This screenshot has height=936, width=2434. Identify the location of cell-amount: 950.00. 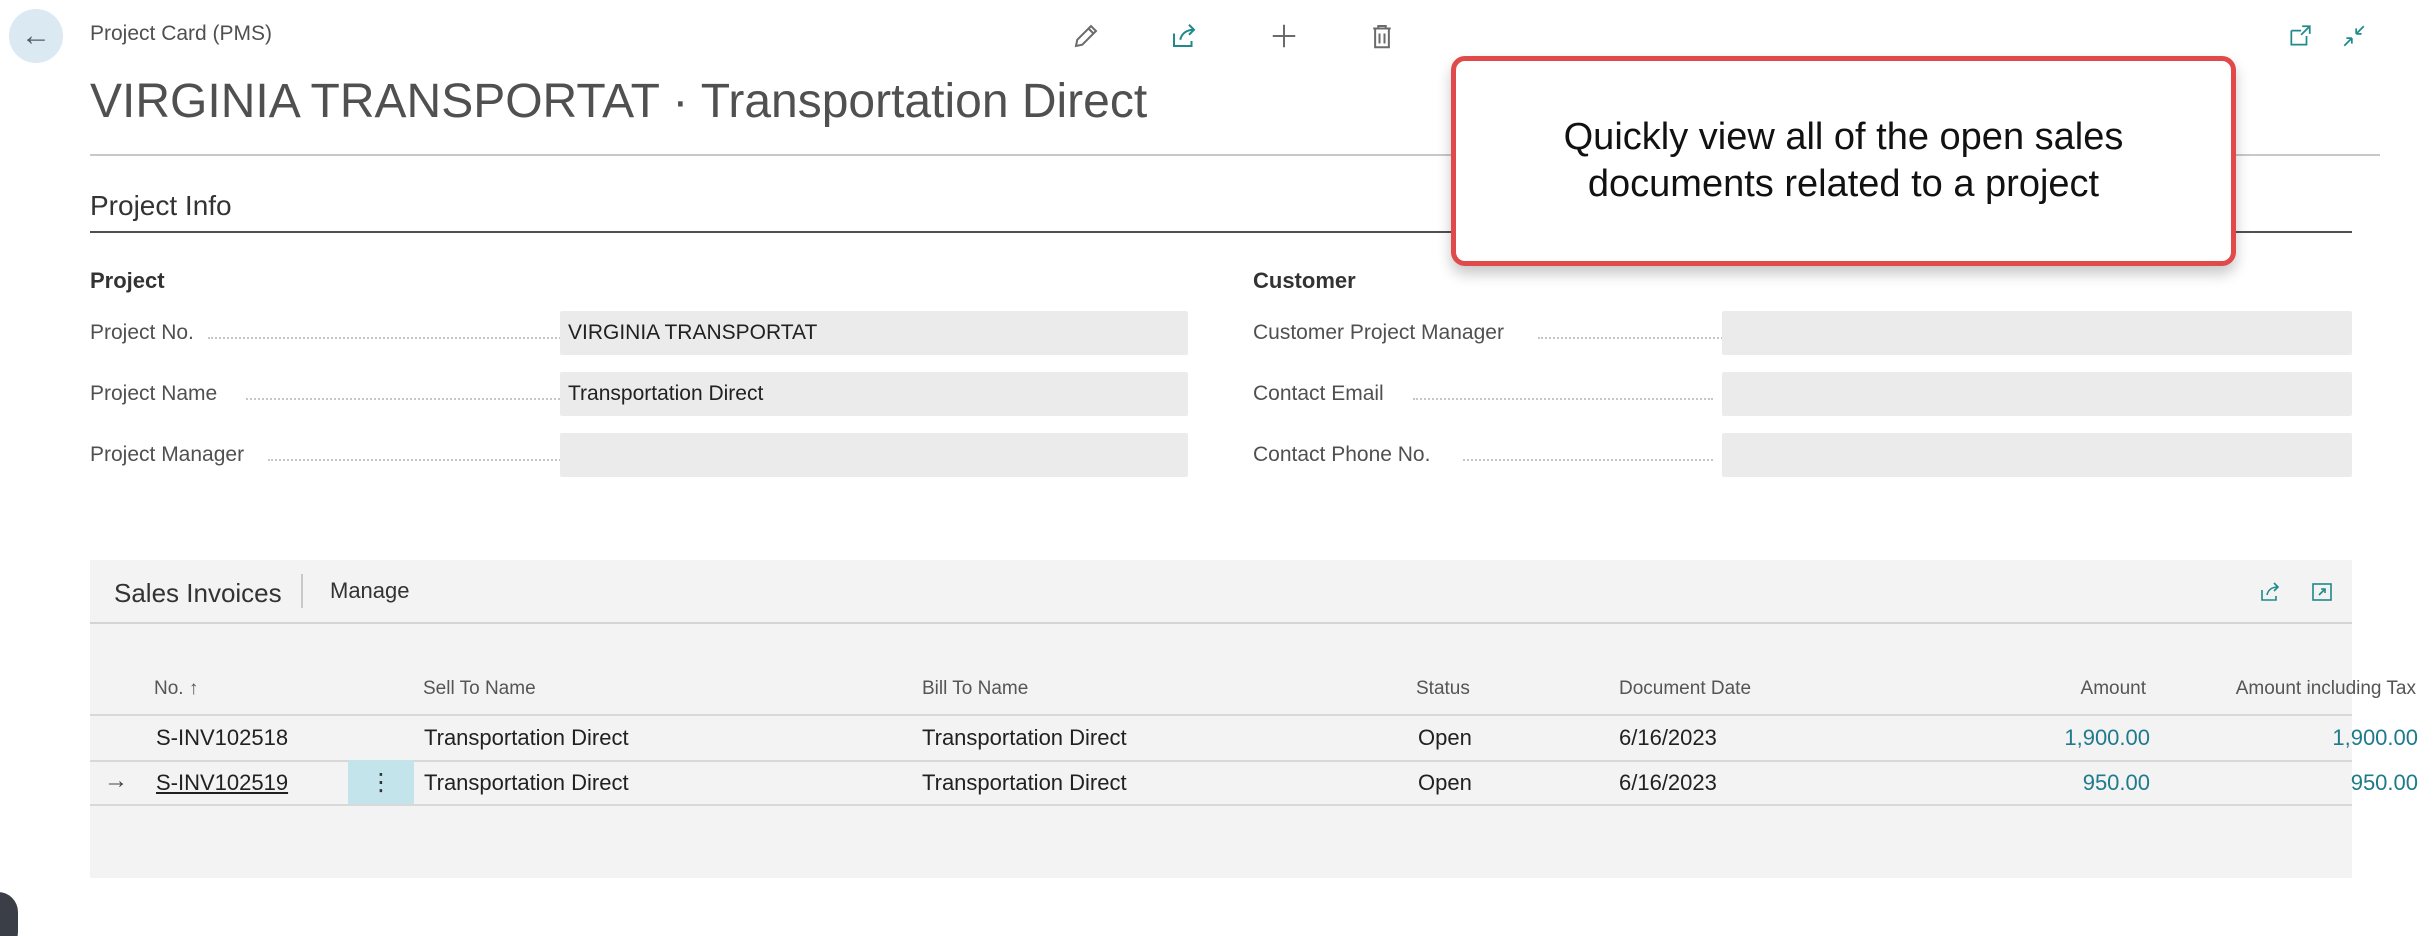
(2050, 783).